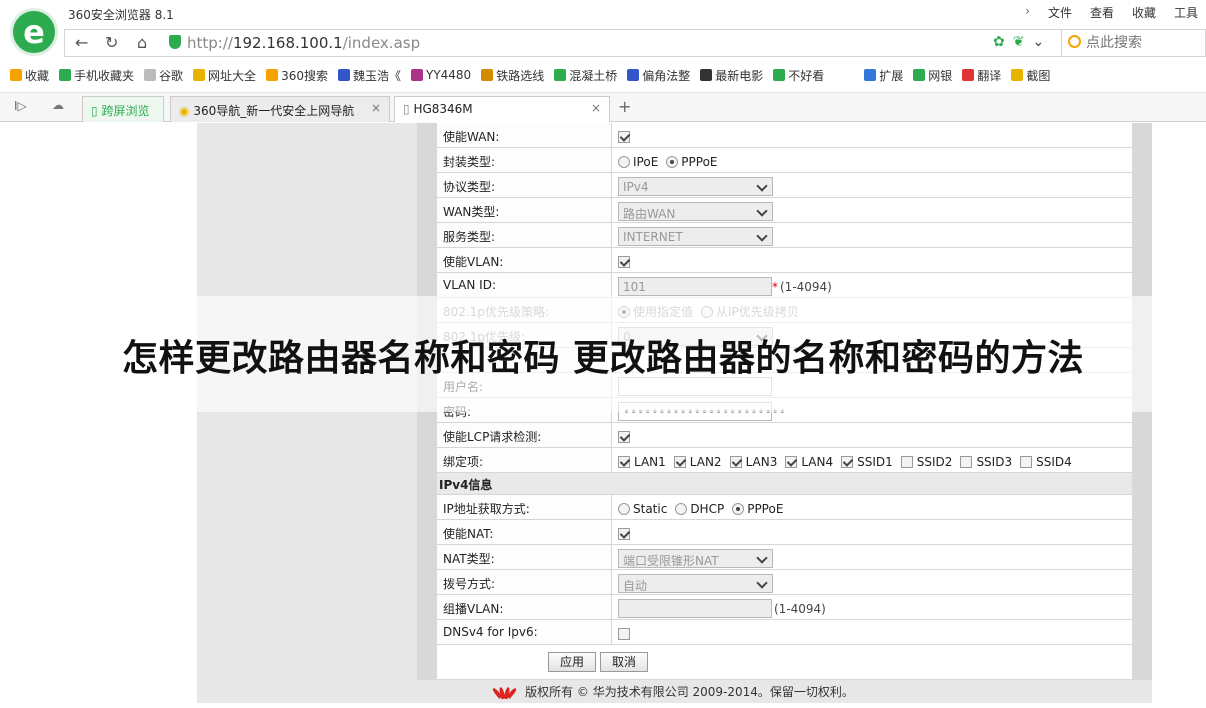 The image size is (1206, 708). What do you see at coordinates (163, 75) in the screenshot?
I see `bookmark-item: 谷歌` at bounding box center [163, 75].